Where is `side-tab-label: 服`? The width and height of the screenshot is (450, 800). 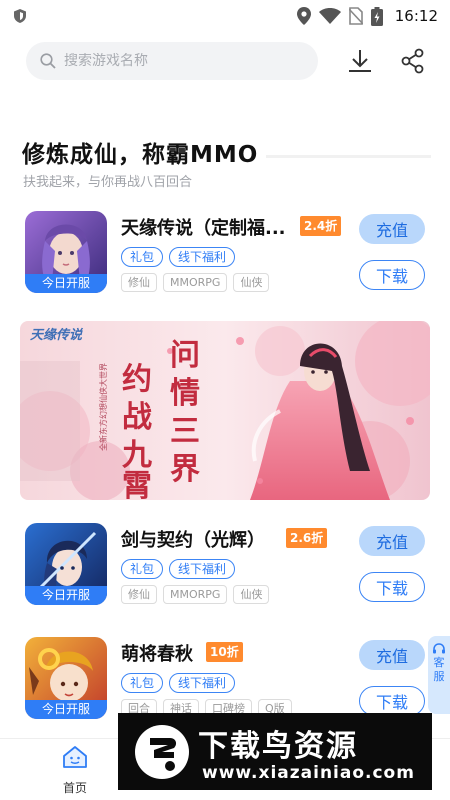 side-tab-label: 服 is located at coordinates (439, 676).